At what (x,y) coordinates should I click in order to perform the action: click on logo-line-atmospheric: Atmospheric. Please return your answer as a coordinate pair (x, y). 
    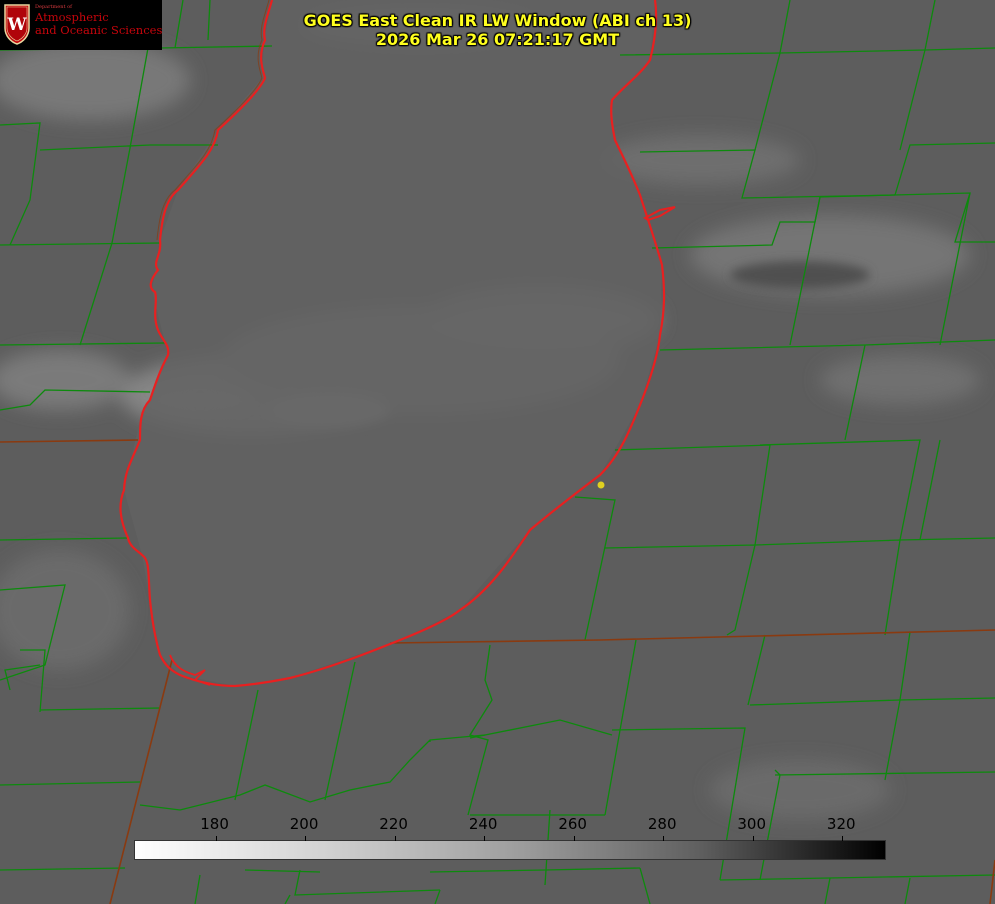
    Looking at the image, I should click on (72, 17).